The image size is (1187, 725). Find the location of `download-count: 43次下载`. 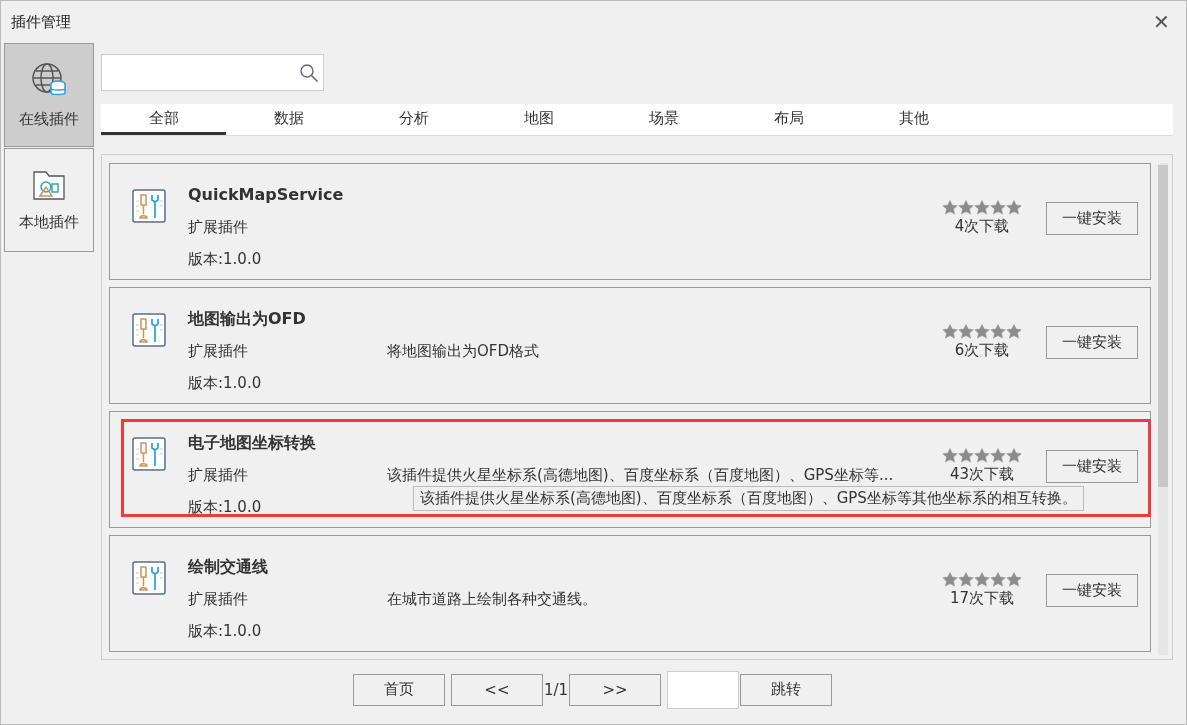

download-count: 43次下载 is located at coordinates (982, 474).